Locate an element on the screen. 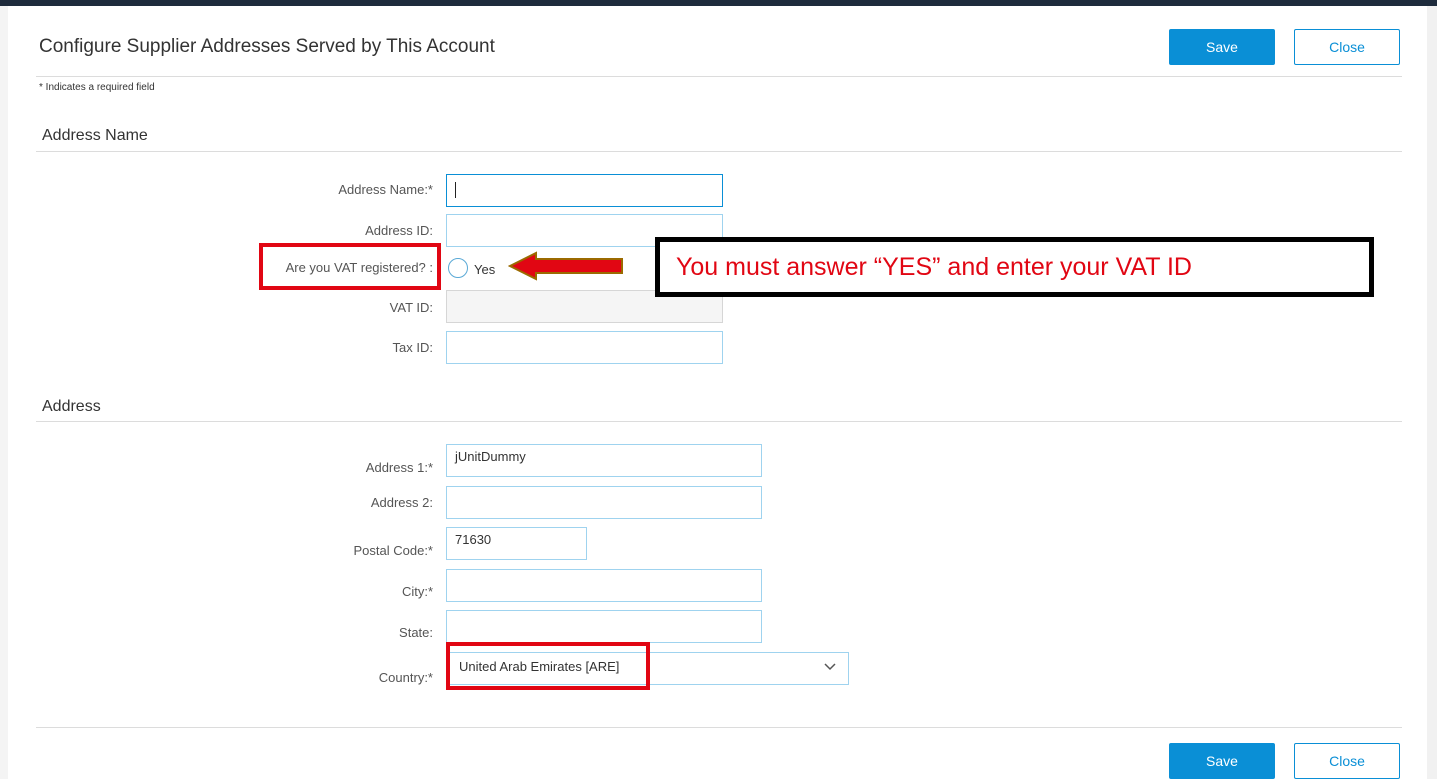  section-title-address-name: Address Name is located at coordinates (95, 135).